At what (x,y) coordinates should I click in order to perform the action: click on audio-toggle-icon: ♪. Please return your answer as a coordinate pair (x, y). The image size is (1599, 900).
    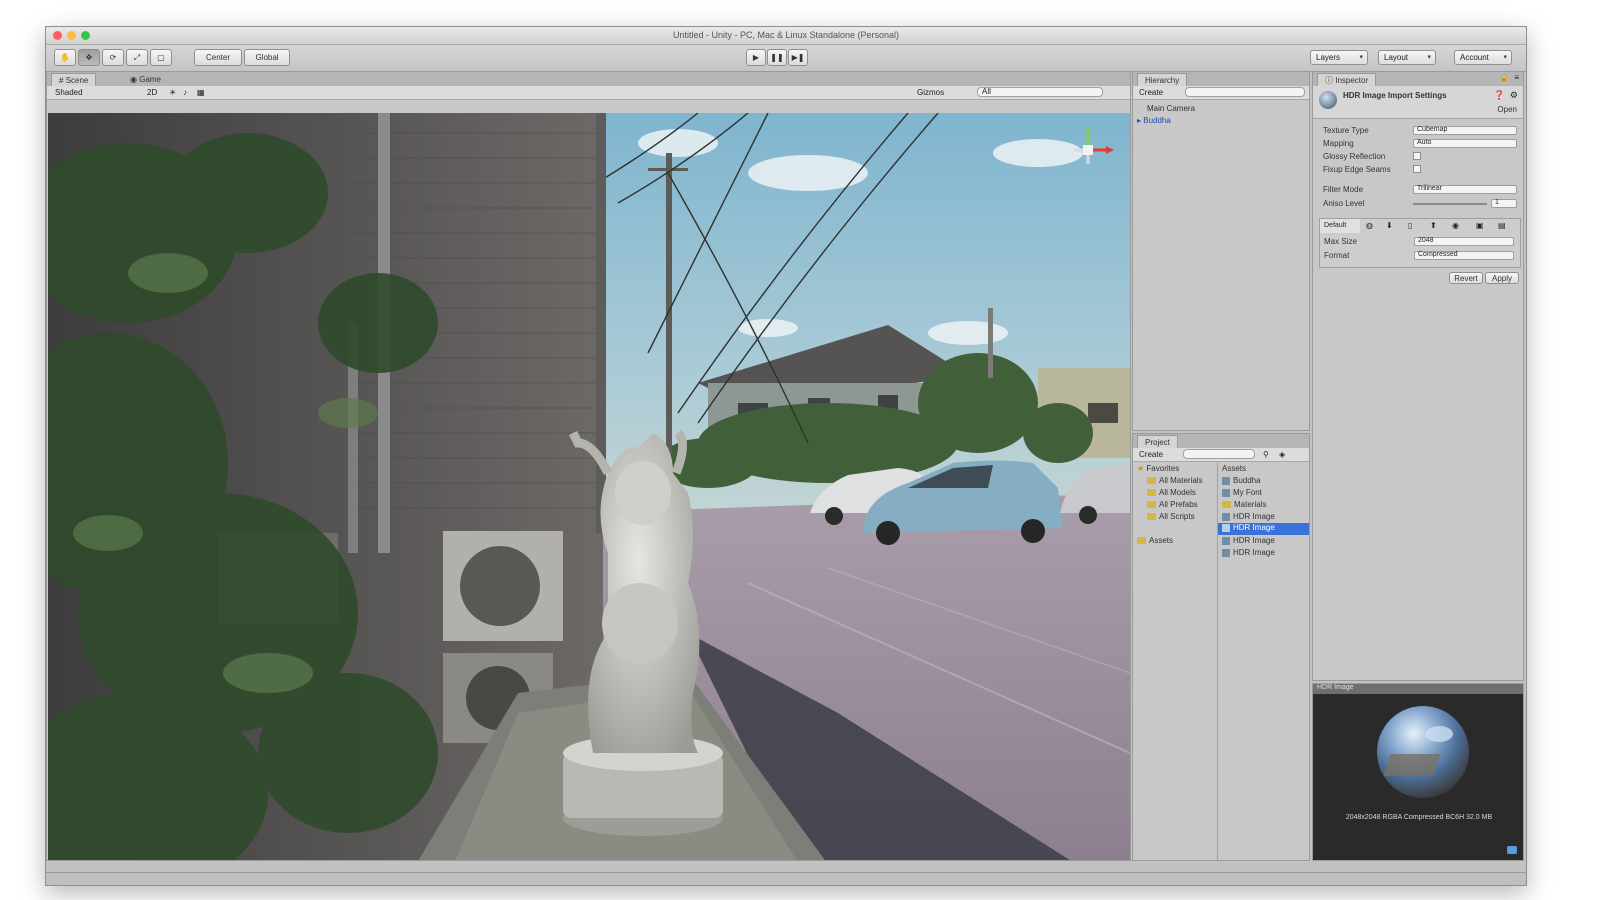
    Looking at the image, I should click on (185, 92).